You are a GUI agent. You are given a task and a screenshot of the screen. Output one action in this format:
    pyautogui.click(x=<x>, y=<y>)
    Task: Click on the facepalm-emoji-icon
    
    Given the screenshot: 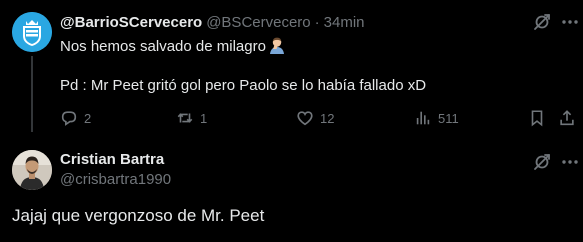 What is the action you would take?
    pyautogui.click(x=276, y=45)
    